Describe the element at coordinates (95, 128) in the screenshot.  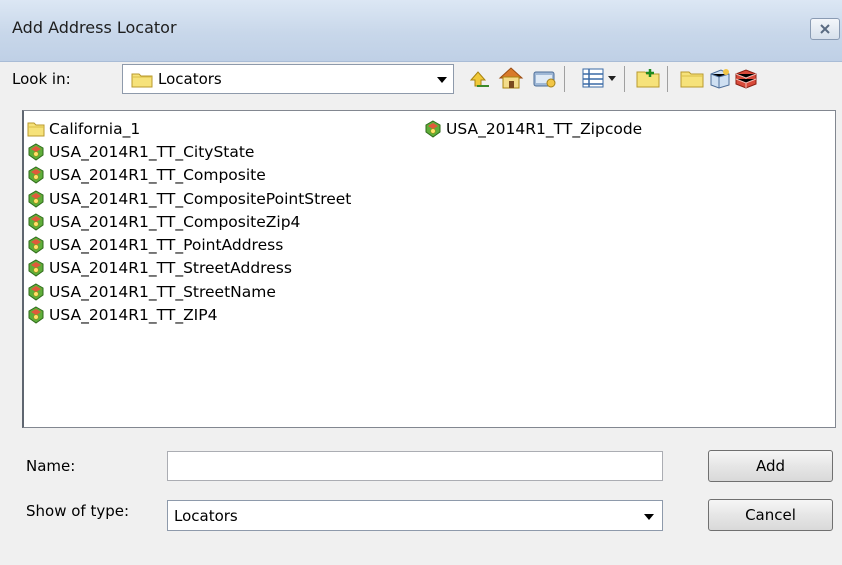
I see `list-item-label: California_1` at that location.